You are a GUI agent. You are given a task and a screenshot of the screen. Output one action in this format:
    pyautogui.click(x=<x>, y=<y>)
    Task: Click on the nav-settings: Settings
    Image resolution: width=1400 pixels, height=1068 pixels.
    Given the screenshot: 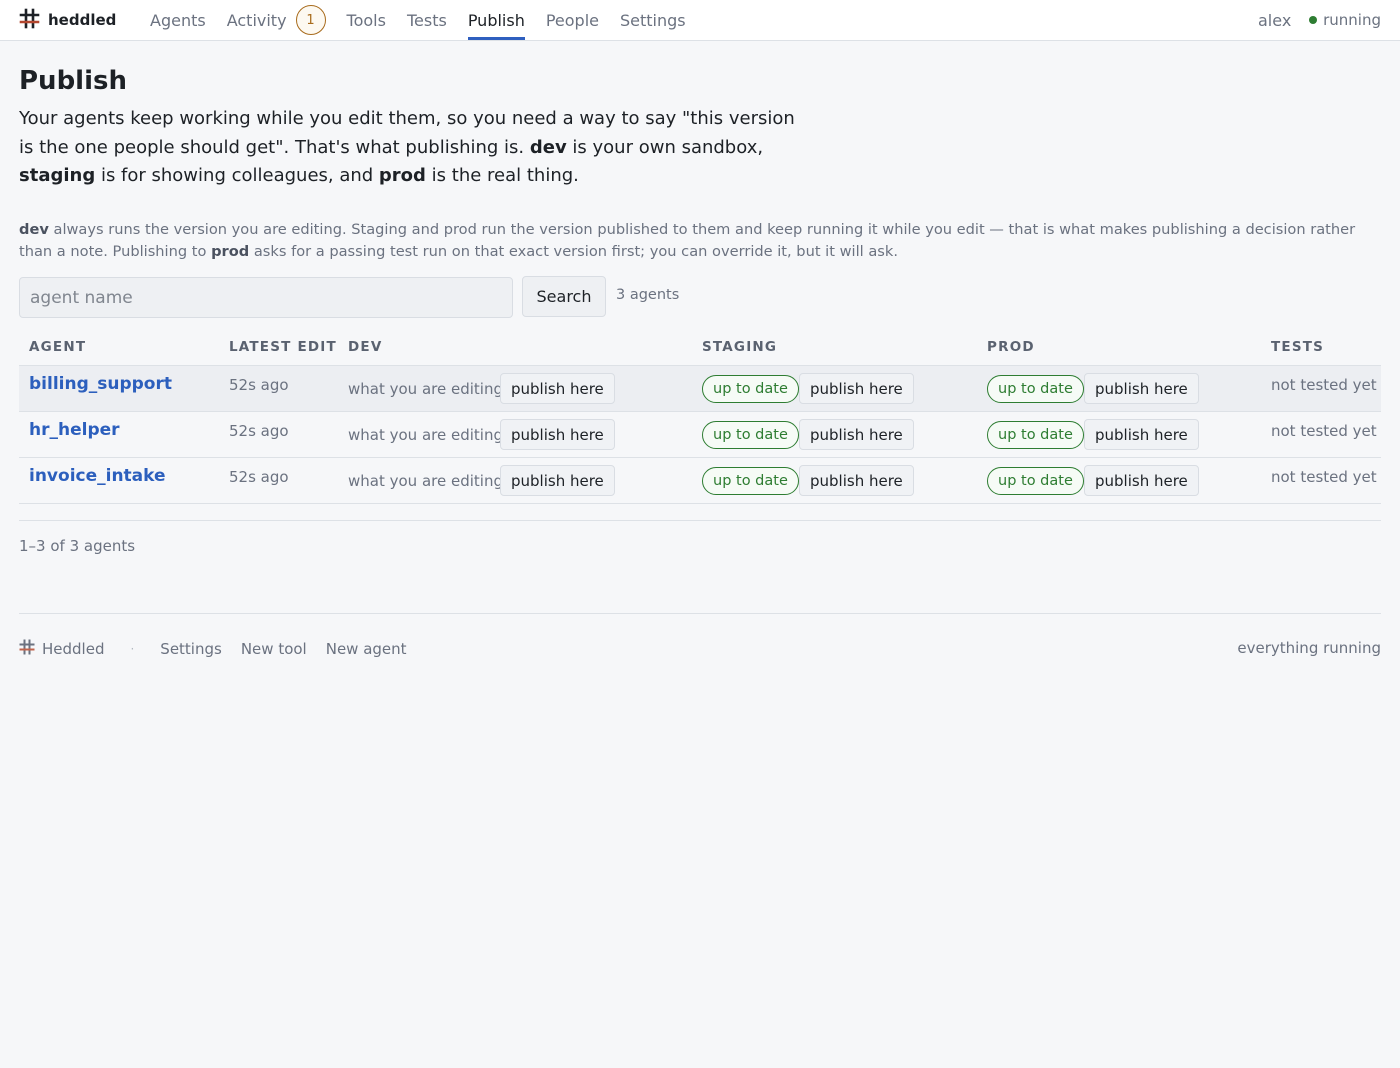 What is the action you would take?
    pyautogui.click(x=653, y=20)
    